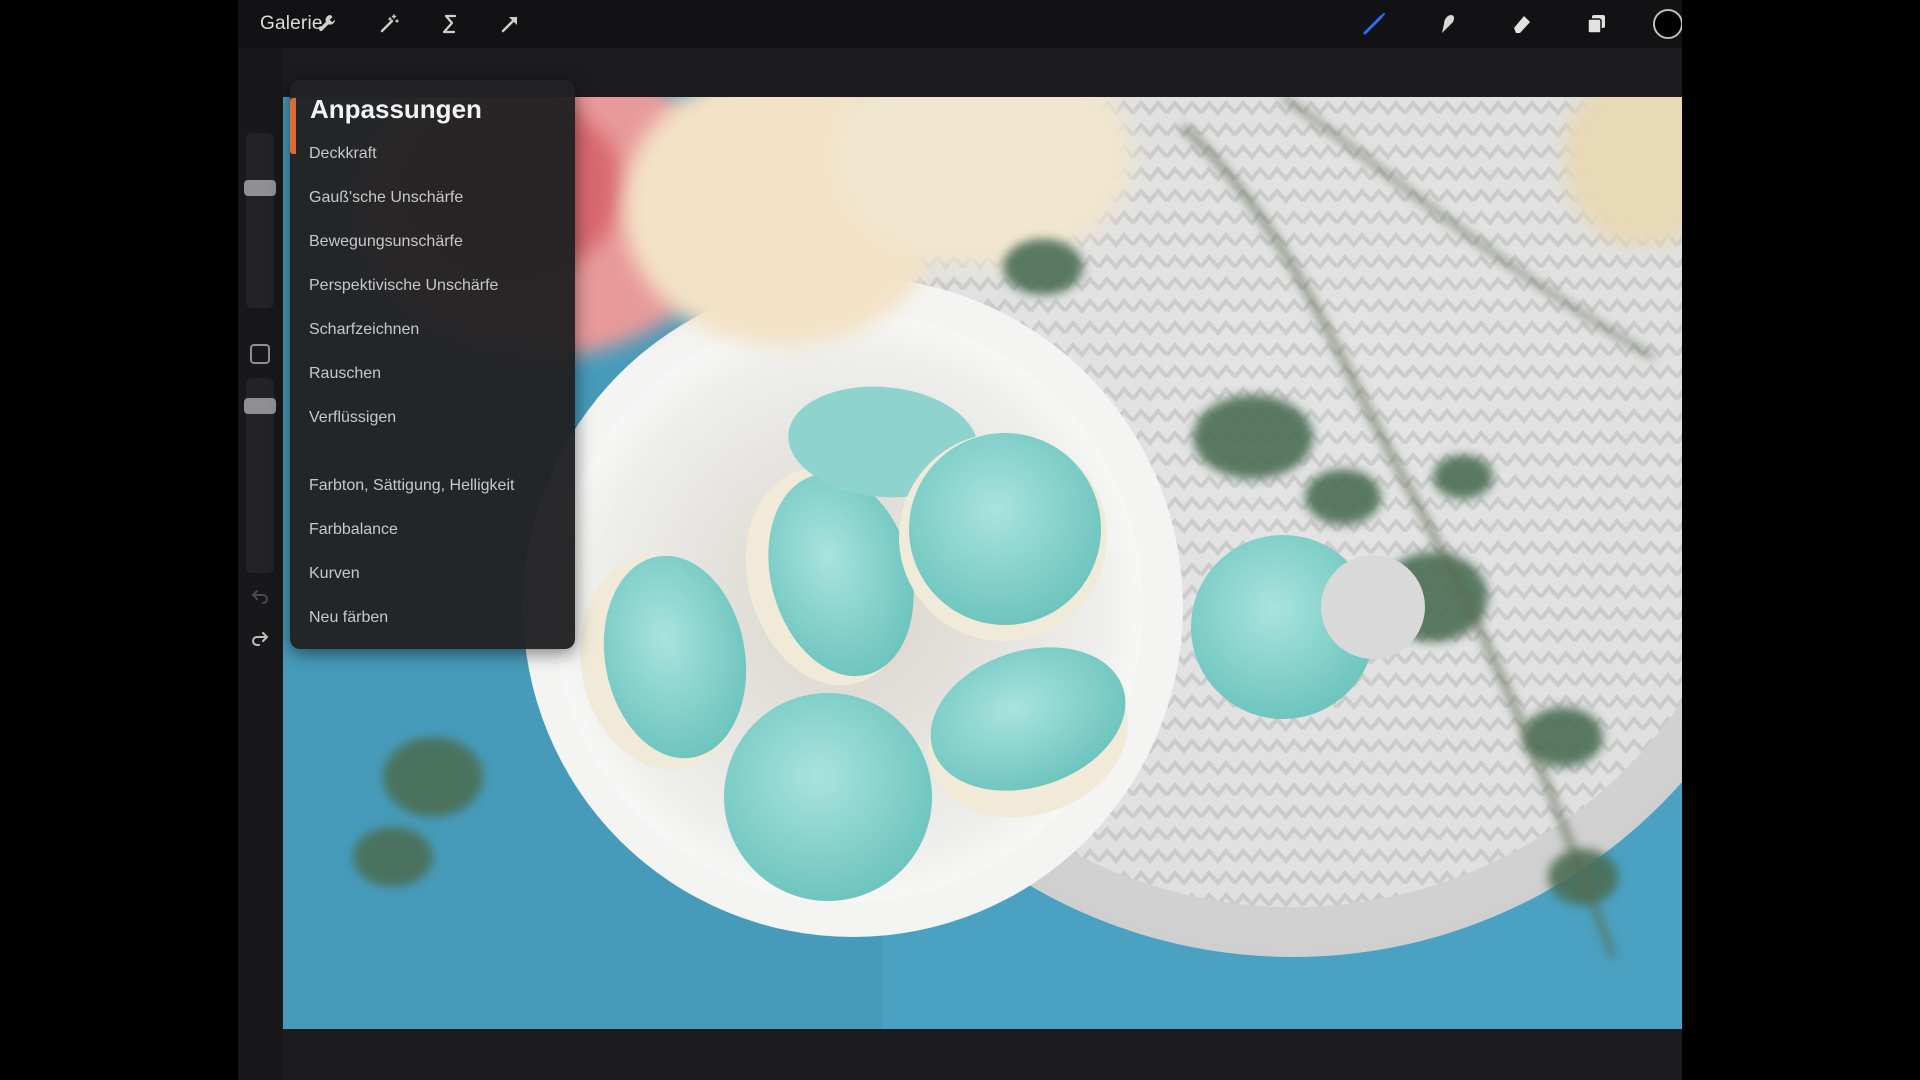  I want to click on menu-item-deckkraft: Deckkraft, so click(343, 154).